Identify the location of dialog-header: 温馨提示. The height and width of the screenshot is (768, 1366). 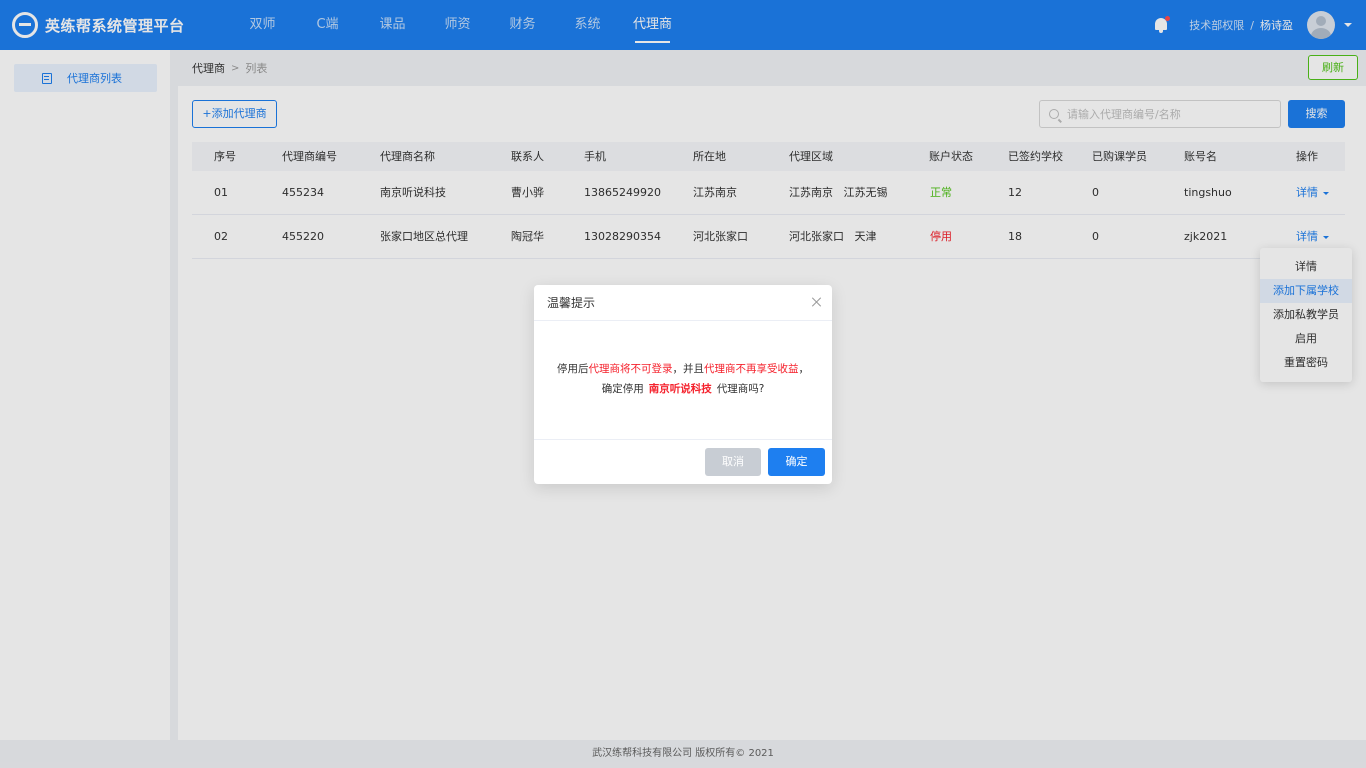
(683, 303).